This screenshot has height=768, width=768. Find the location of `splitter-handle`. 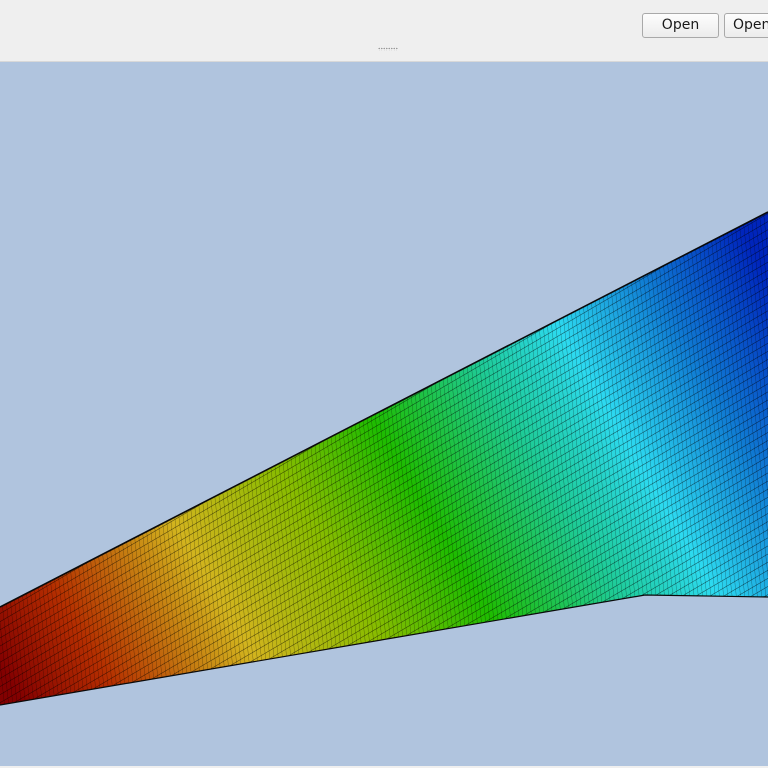

splitter-handle is located at coordinates (388, 49).